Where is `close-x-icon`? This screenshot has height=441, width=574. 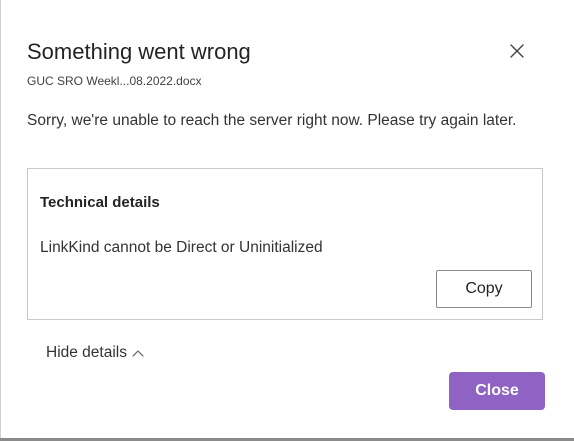 close-x-icon is located at coordinates (517, 51).